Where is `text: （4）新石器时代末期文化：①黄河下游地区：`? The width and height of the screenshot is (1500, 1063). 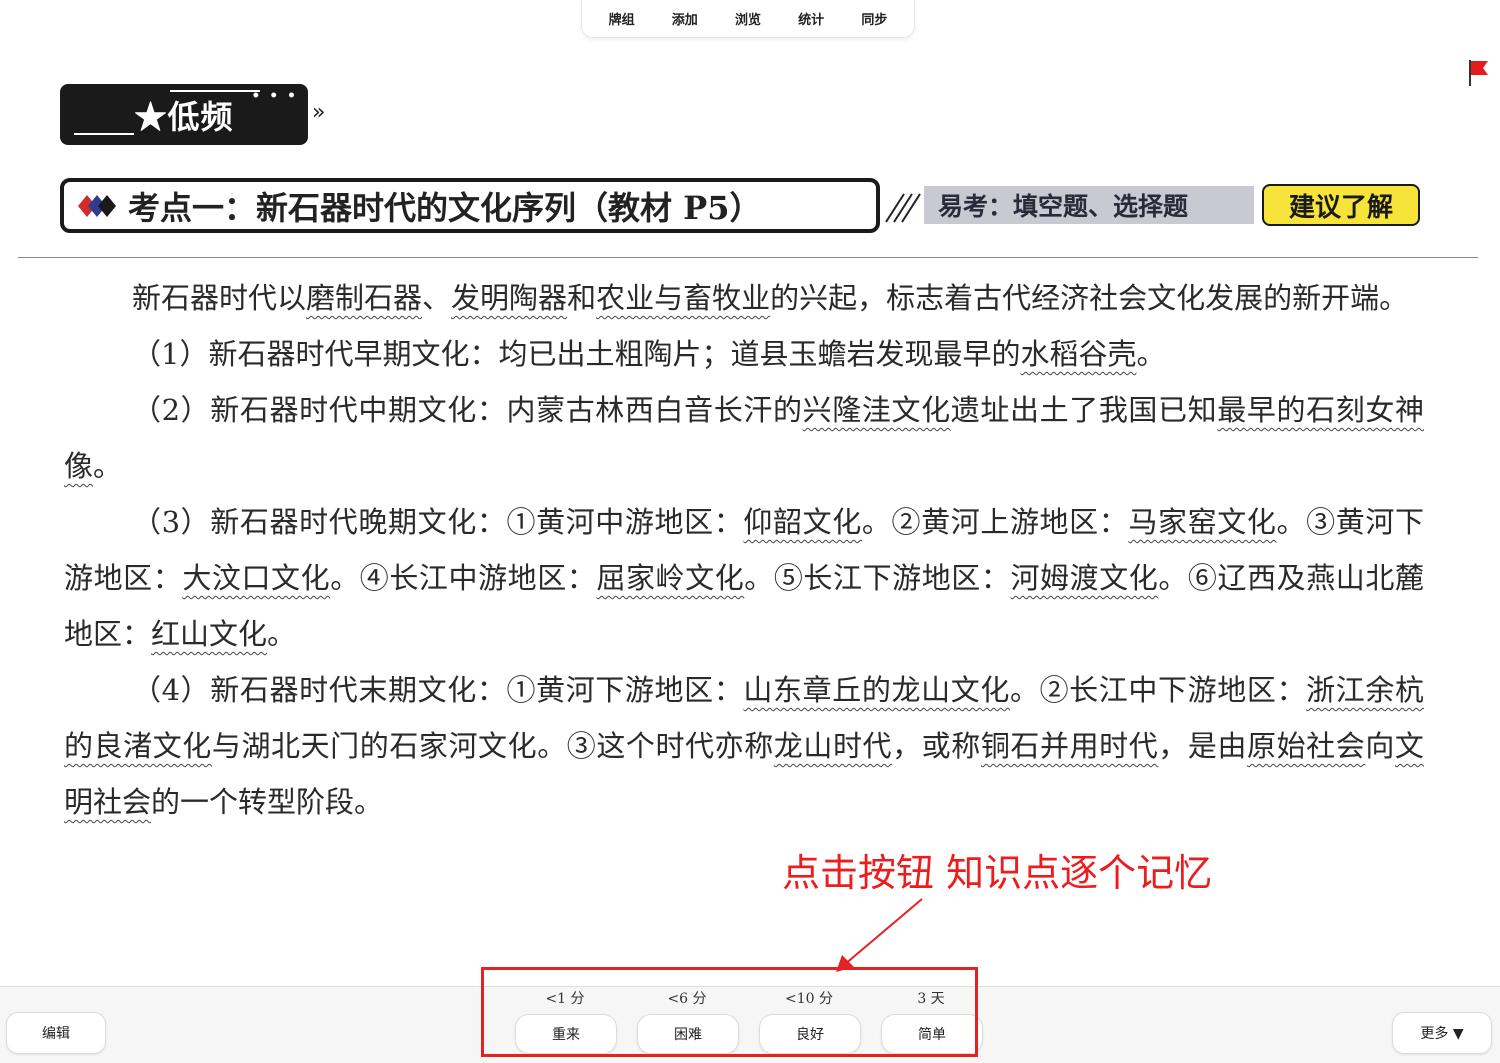
text: （4）新石器时代末期文化：①黄河下游地区： is located at coordinates (438, 690).